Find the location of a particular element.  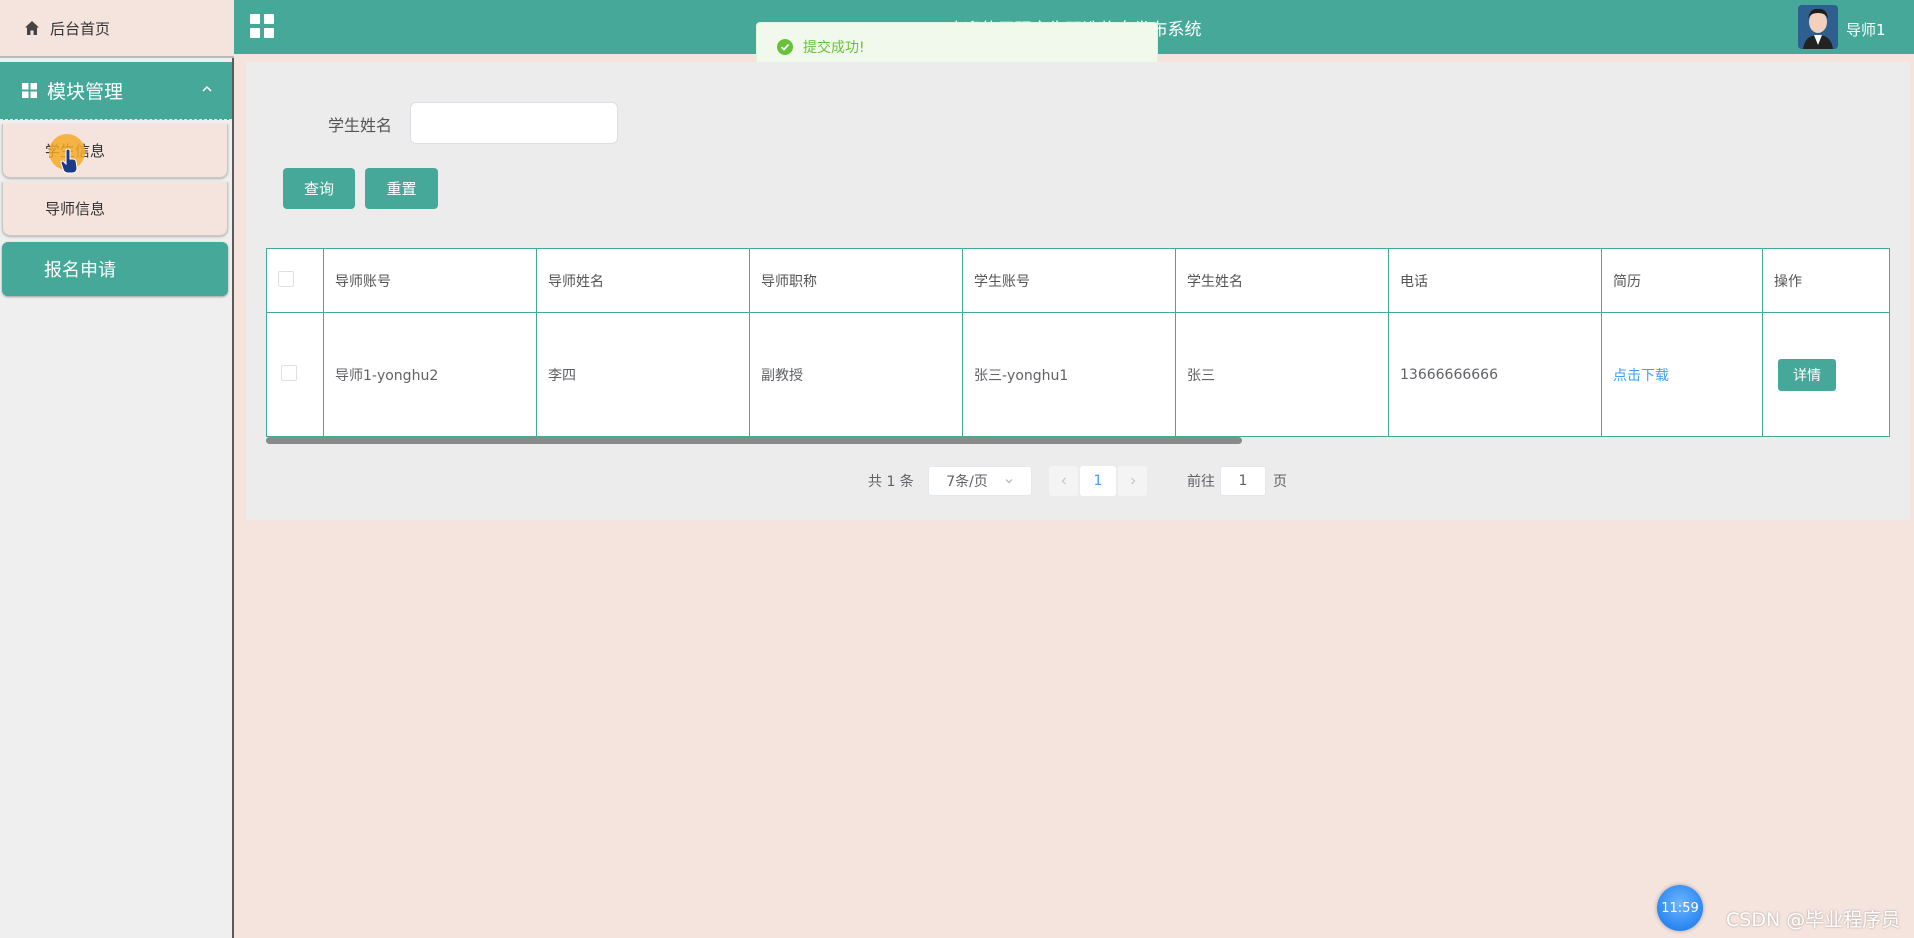

column-header: 学生账号 is located at coordinates (1069, 280).